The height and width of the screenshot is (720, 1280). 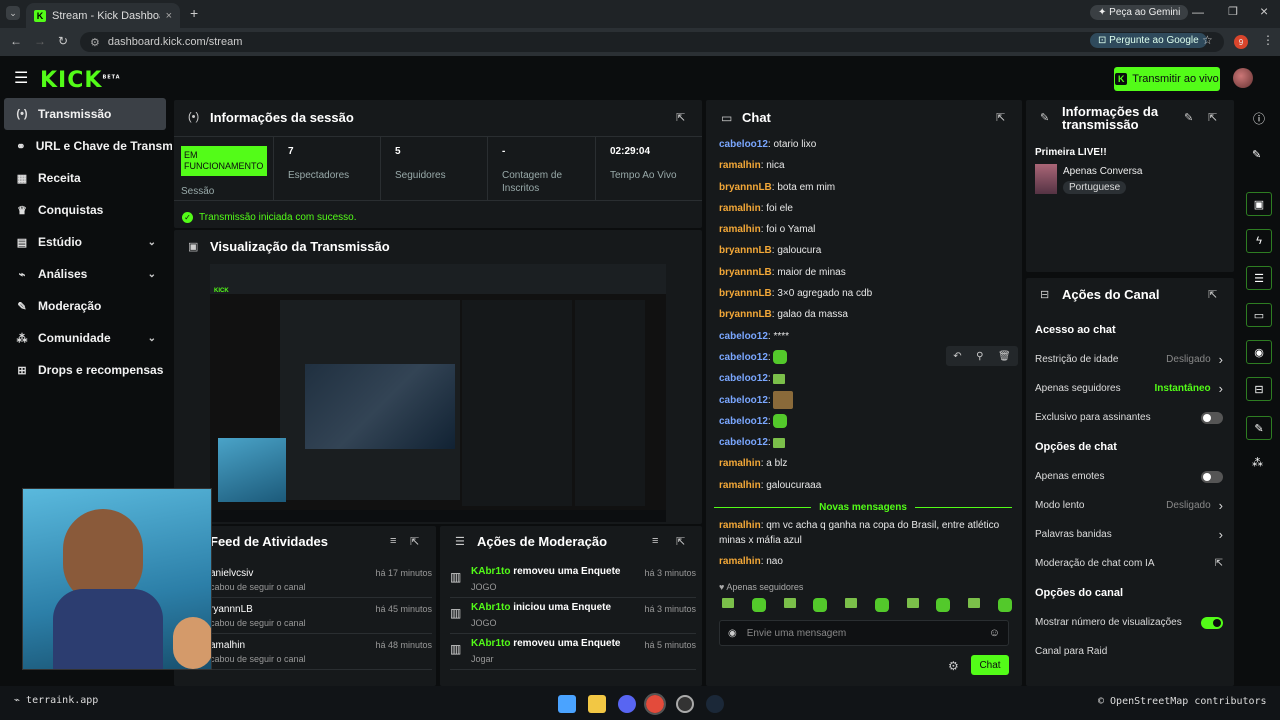 I want to click on windows-start-icon, so click(x=567, y=704).